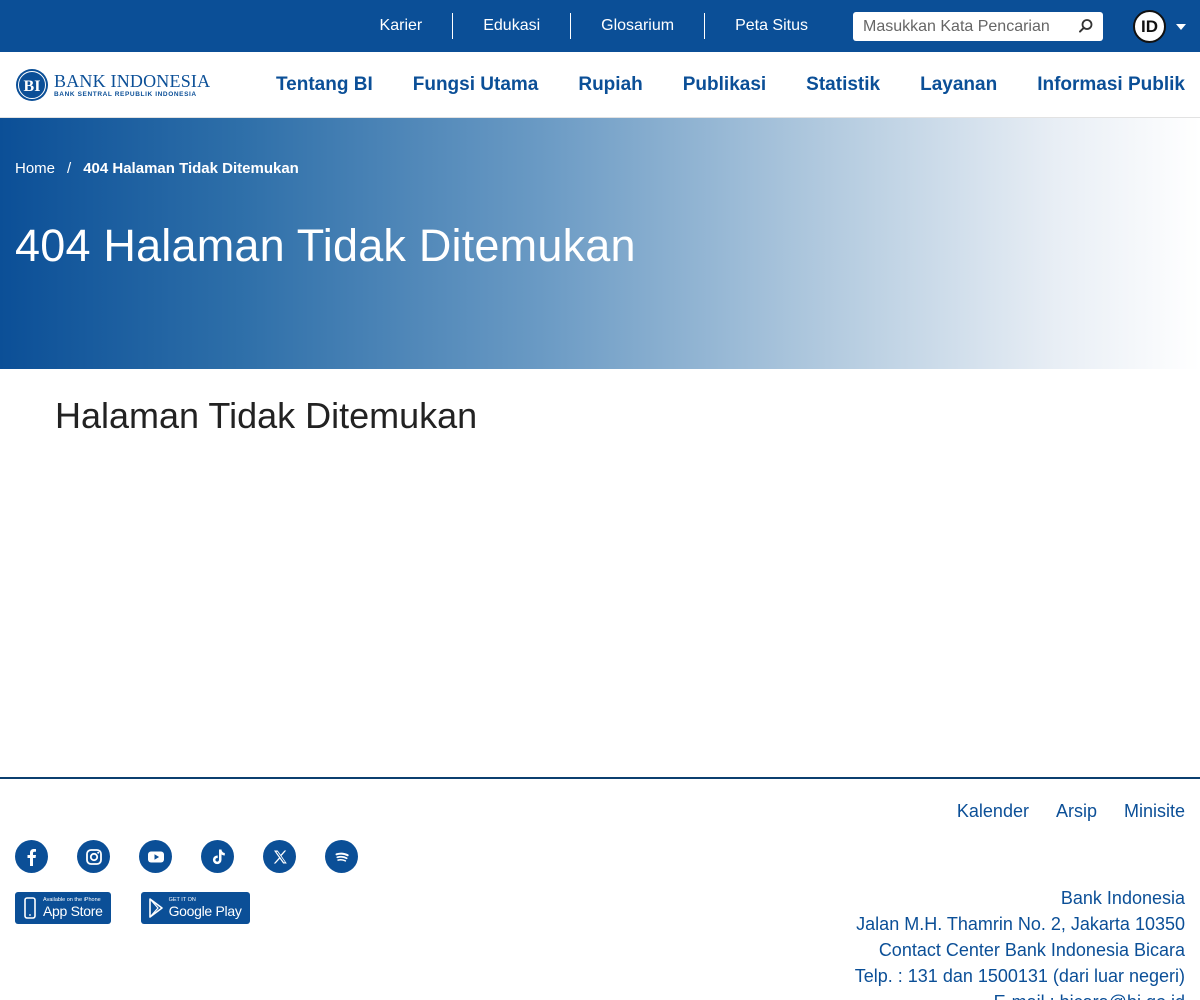 The height and width of the screenshot is (1000, 1200). What do you see at coordinates (637, 26) in the screenshot?
I see `utility-link-glosarium: Glosarium` at bounding box center [637, 26].